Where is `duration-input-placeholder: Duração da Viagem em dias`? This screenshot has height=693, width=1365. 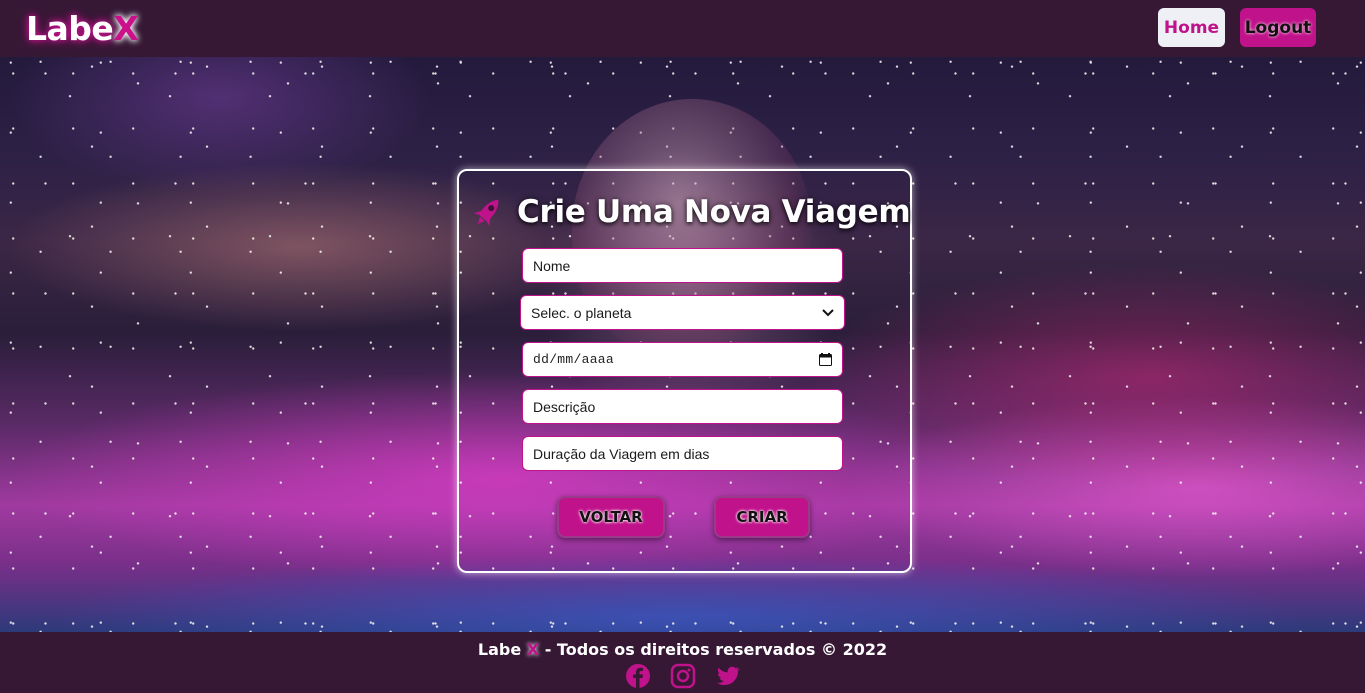
duration-input-placeholder: Duração da Viagem em dias is located at coordinates (621, 453).